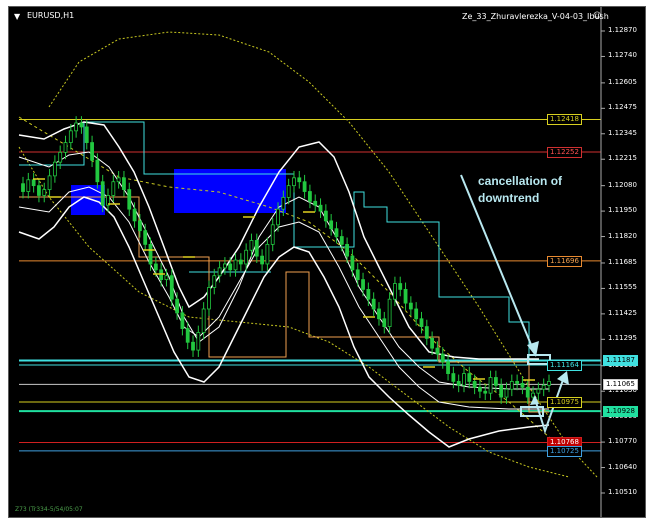 Image resolution: width=654 pixels, height=527 pixels. What do you see at coordinates (622, 466) in the screenshot?
I see `price-axis-label: 1.10640` at bounding box center [622, 466].